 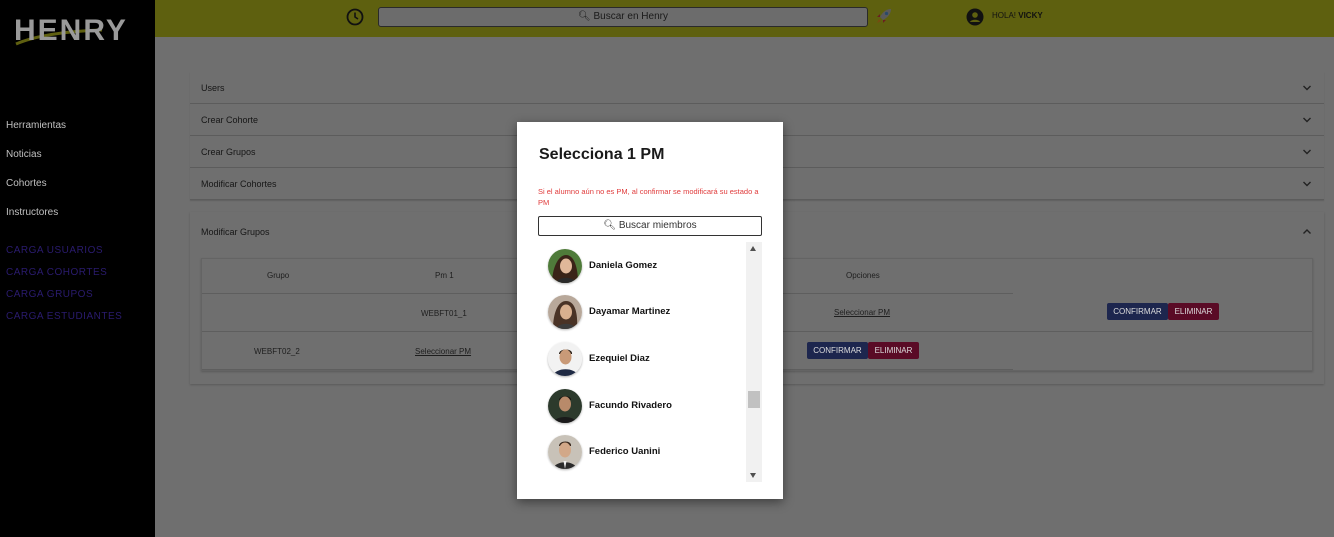 I want to click on member-name: Ezequiel Diaz, so click(x=619, y=358).